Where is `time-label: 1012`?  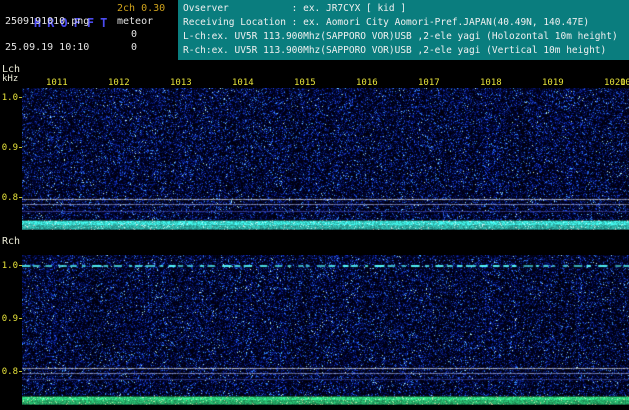 time-label: 1012 is located at coordinates (119, 83).